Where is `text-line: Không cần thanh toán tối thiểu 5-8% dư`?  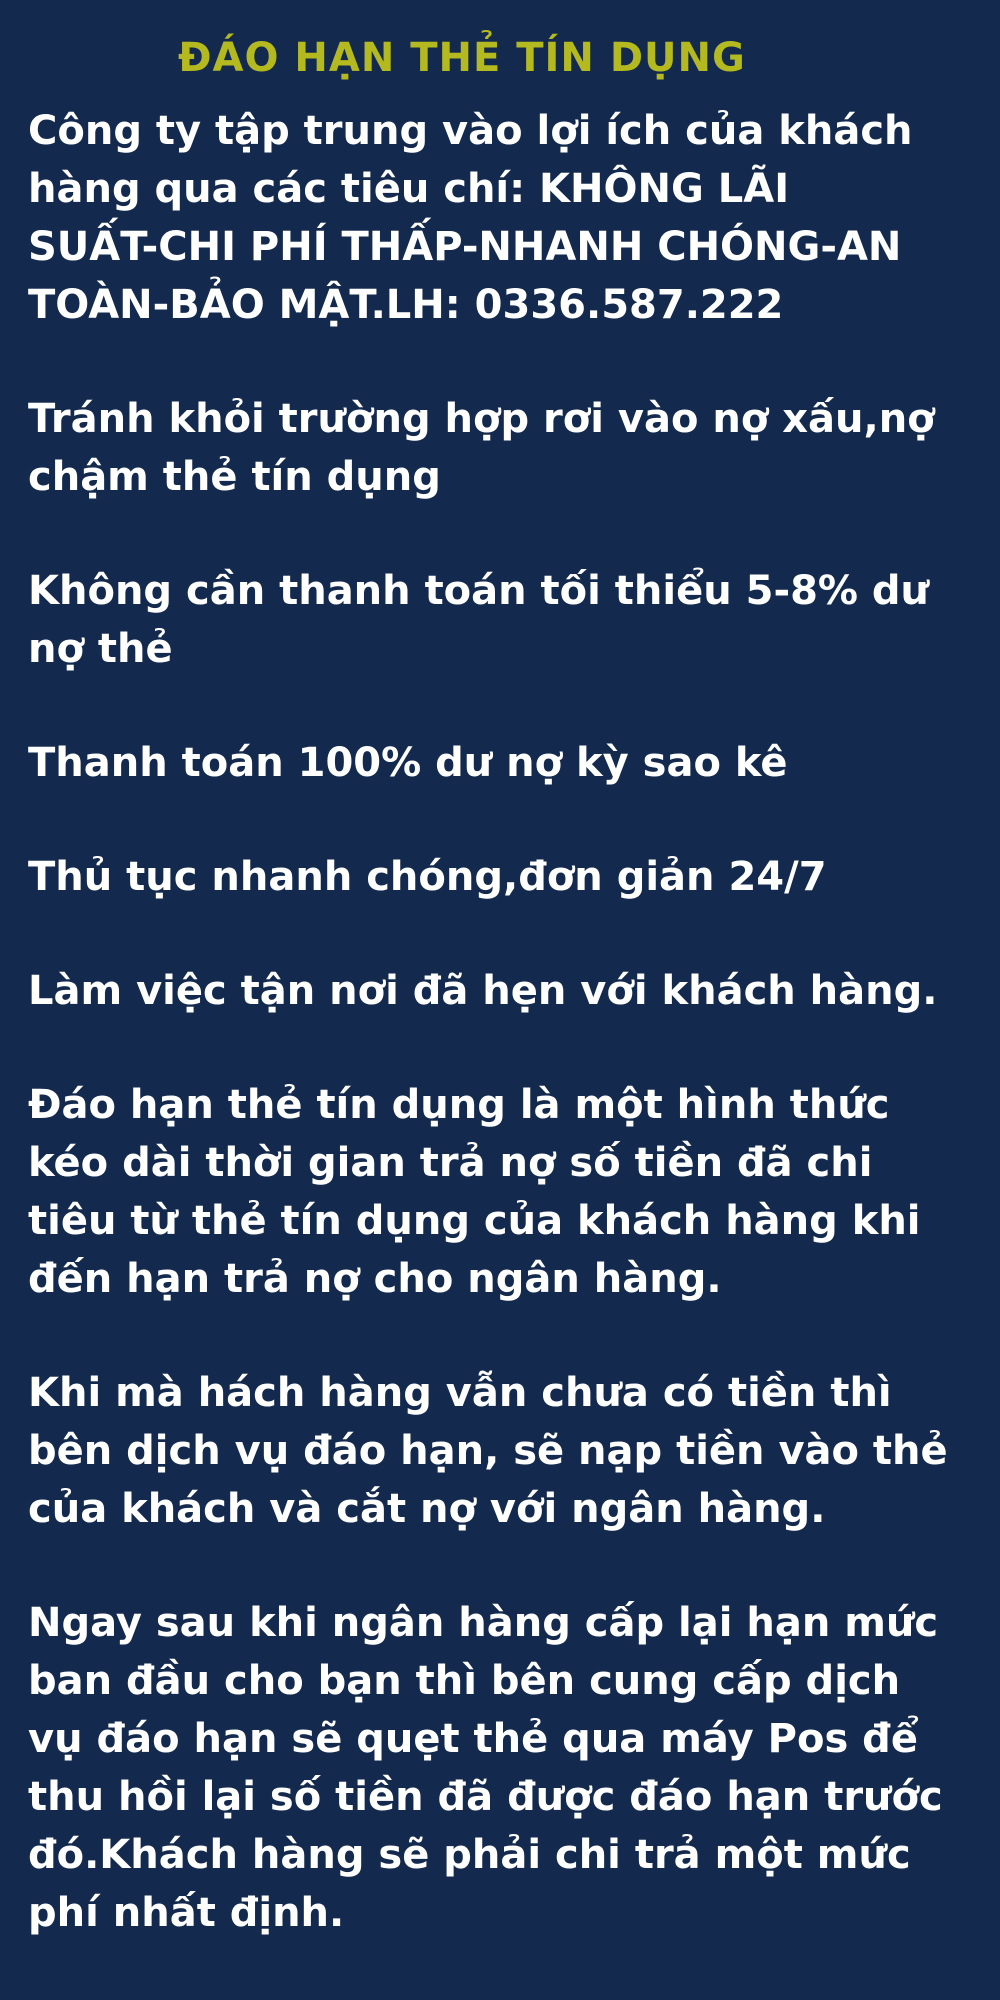 text-line: Không cần thanh toán tối thiểu 5-8% dư is located at coordinates (479, 591).